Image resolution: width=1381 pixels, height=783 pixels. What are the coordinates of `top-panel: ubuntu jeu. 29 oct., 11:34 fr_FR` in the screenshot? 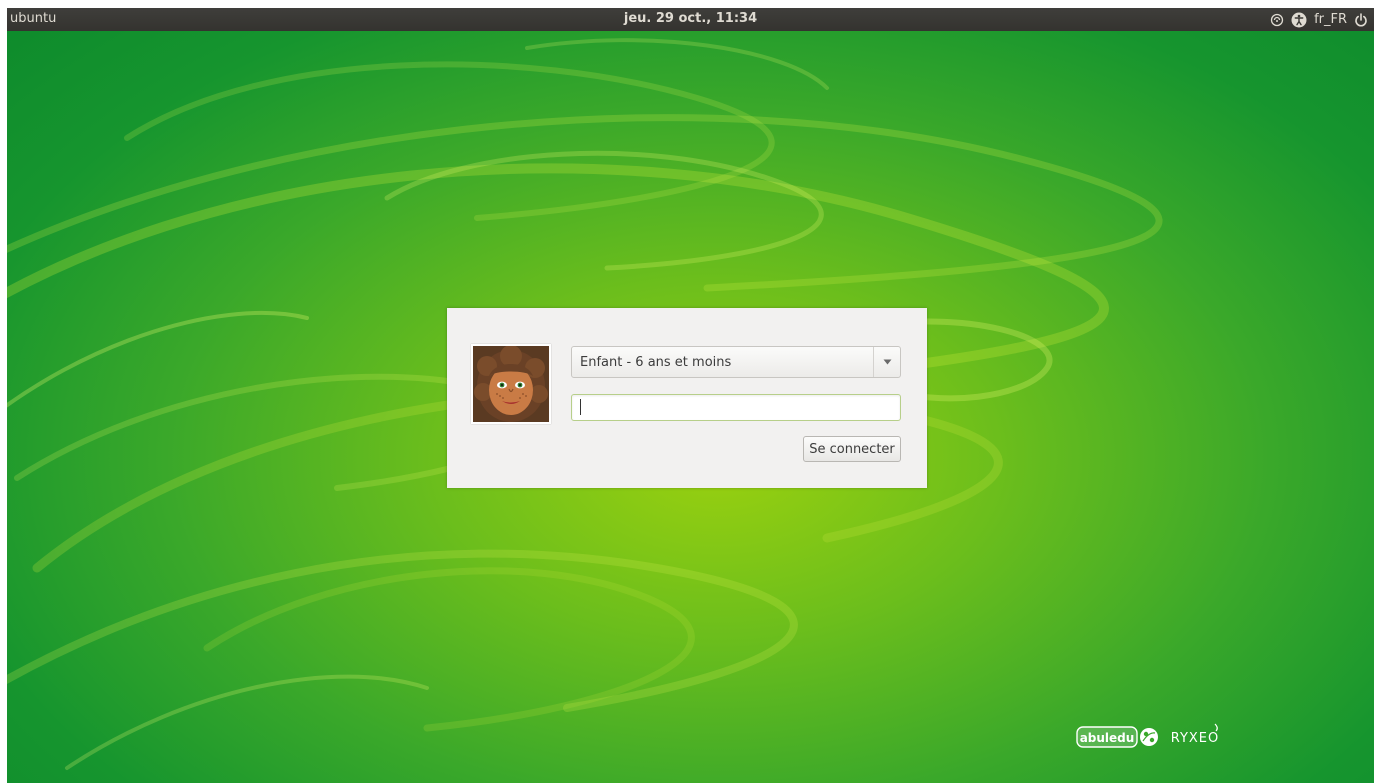 It's located at (690, 19).